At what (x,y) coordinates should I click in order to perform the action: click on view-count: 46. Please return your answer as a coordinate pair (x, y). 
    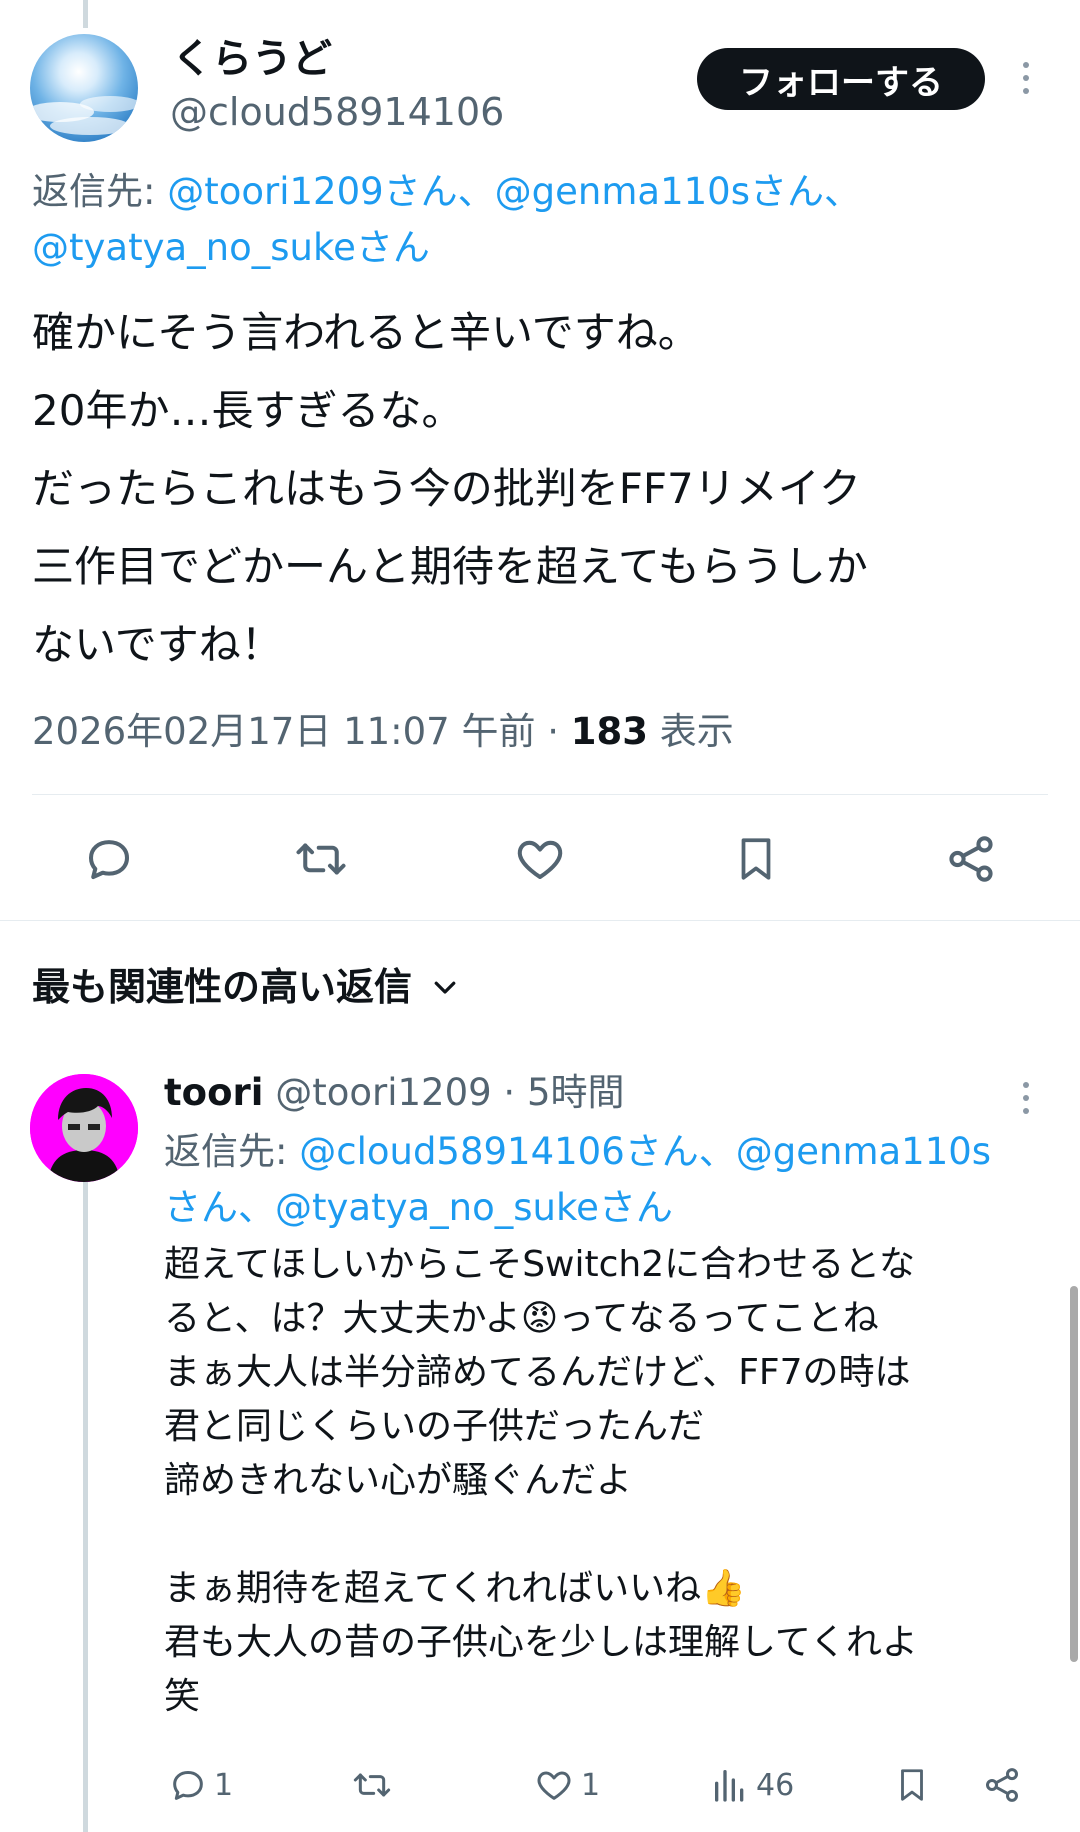
    Looking at the image, I should click on (775, 1785).